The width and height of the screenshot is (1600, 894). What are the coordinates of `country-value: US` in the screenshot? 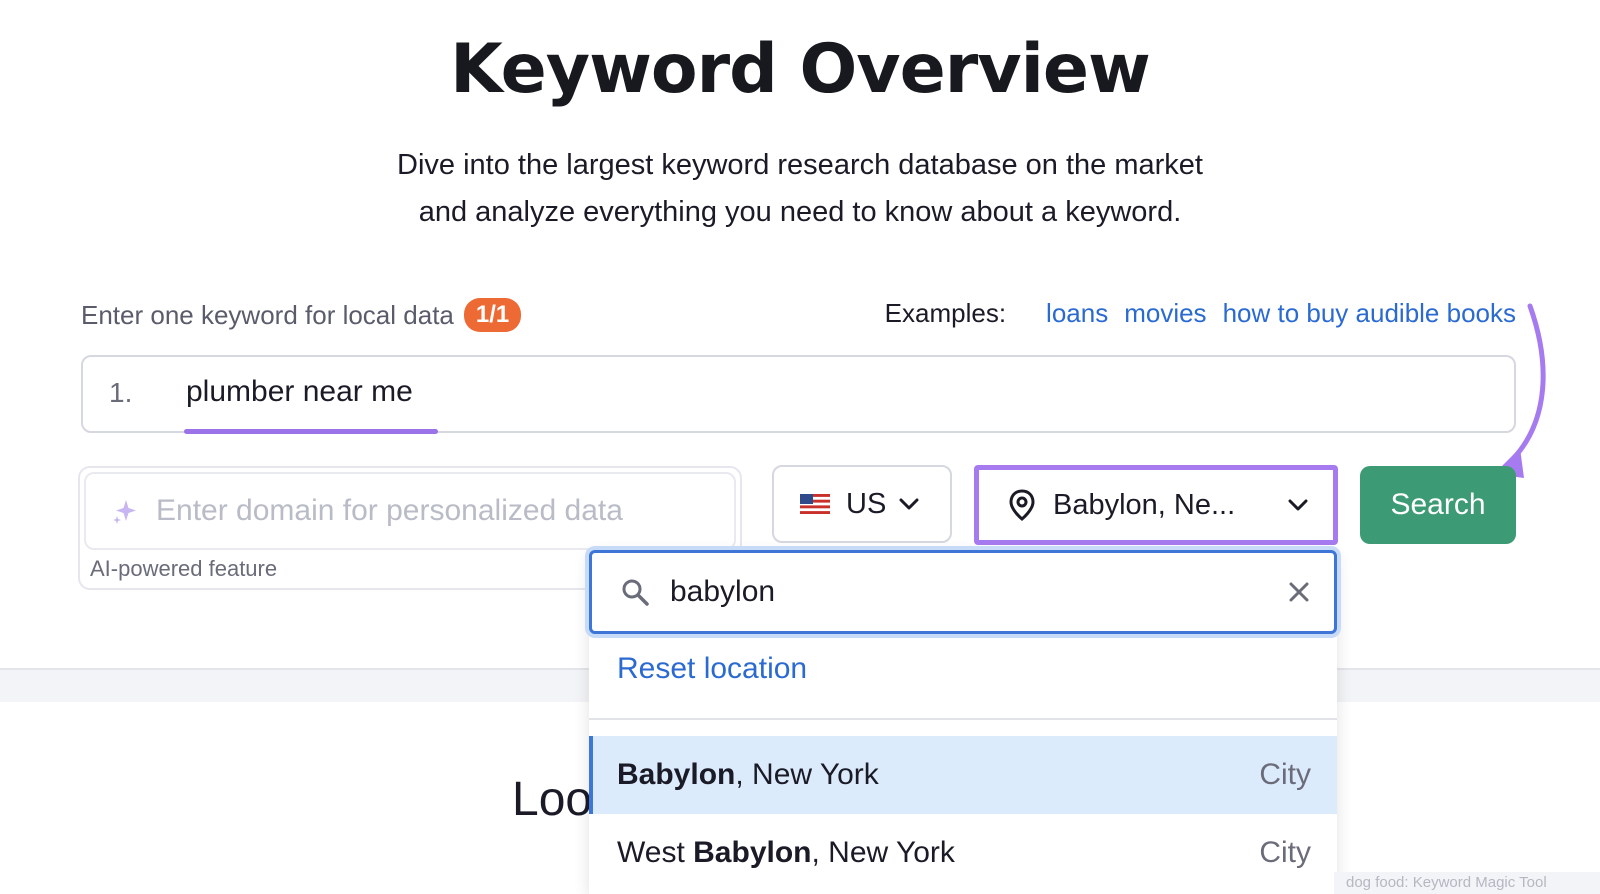 It's located at (866, 503).